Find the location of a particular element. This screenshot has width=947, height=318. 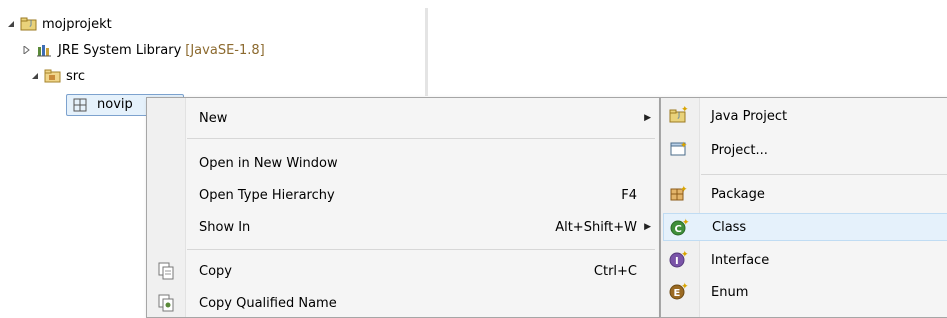

collapsed-arrow-icon is located at coordinates (27, 50).